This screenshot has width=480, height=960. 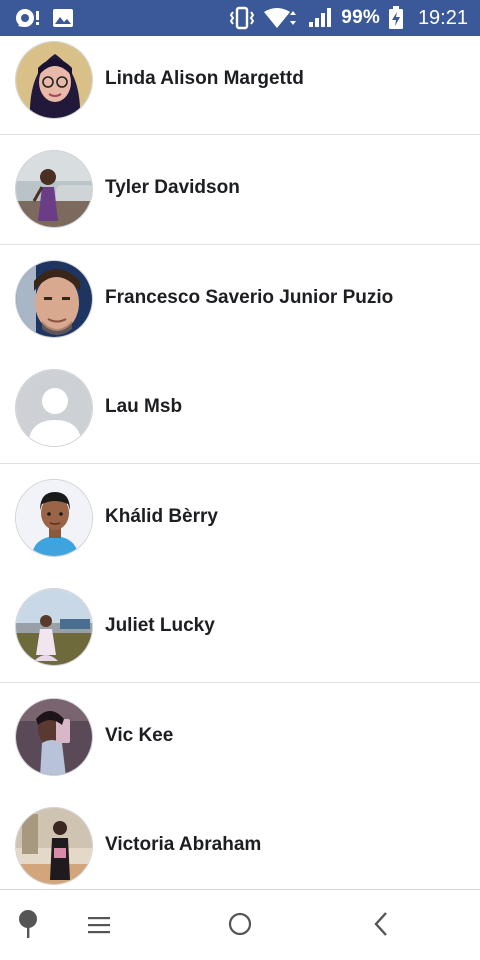 I want to click on friend-row: Victoria Abraham, so click(x=240, y=840).